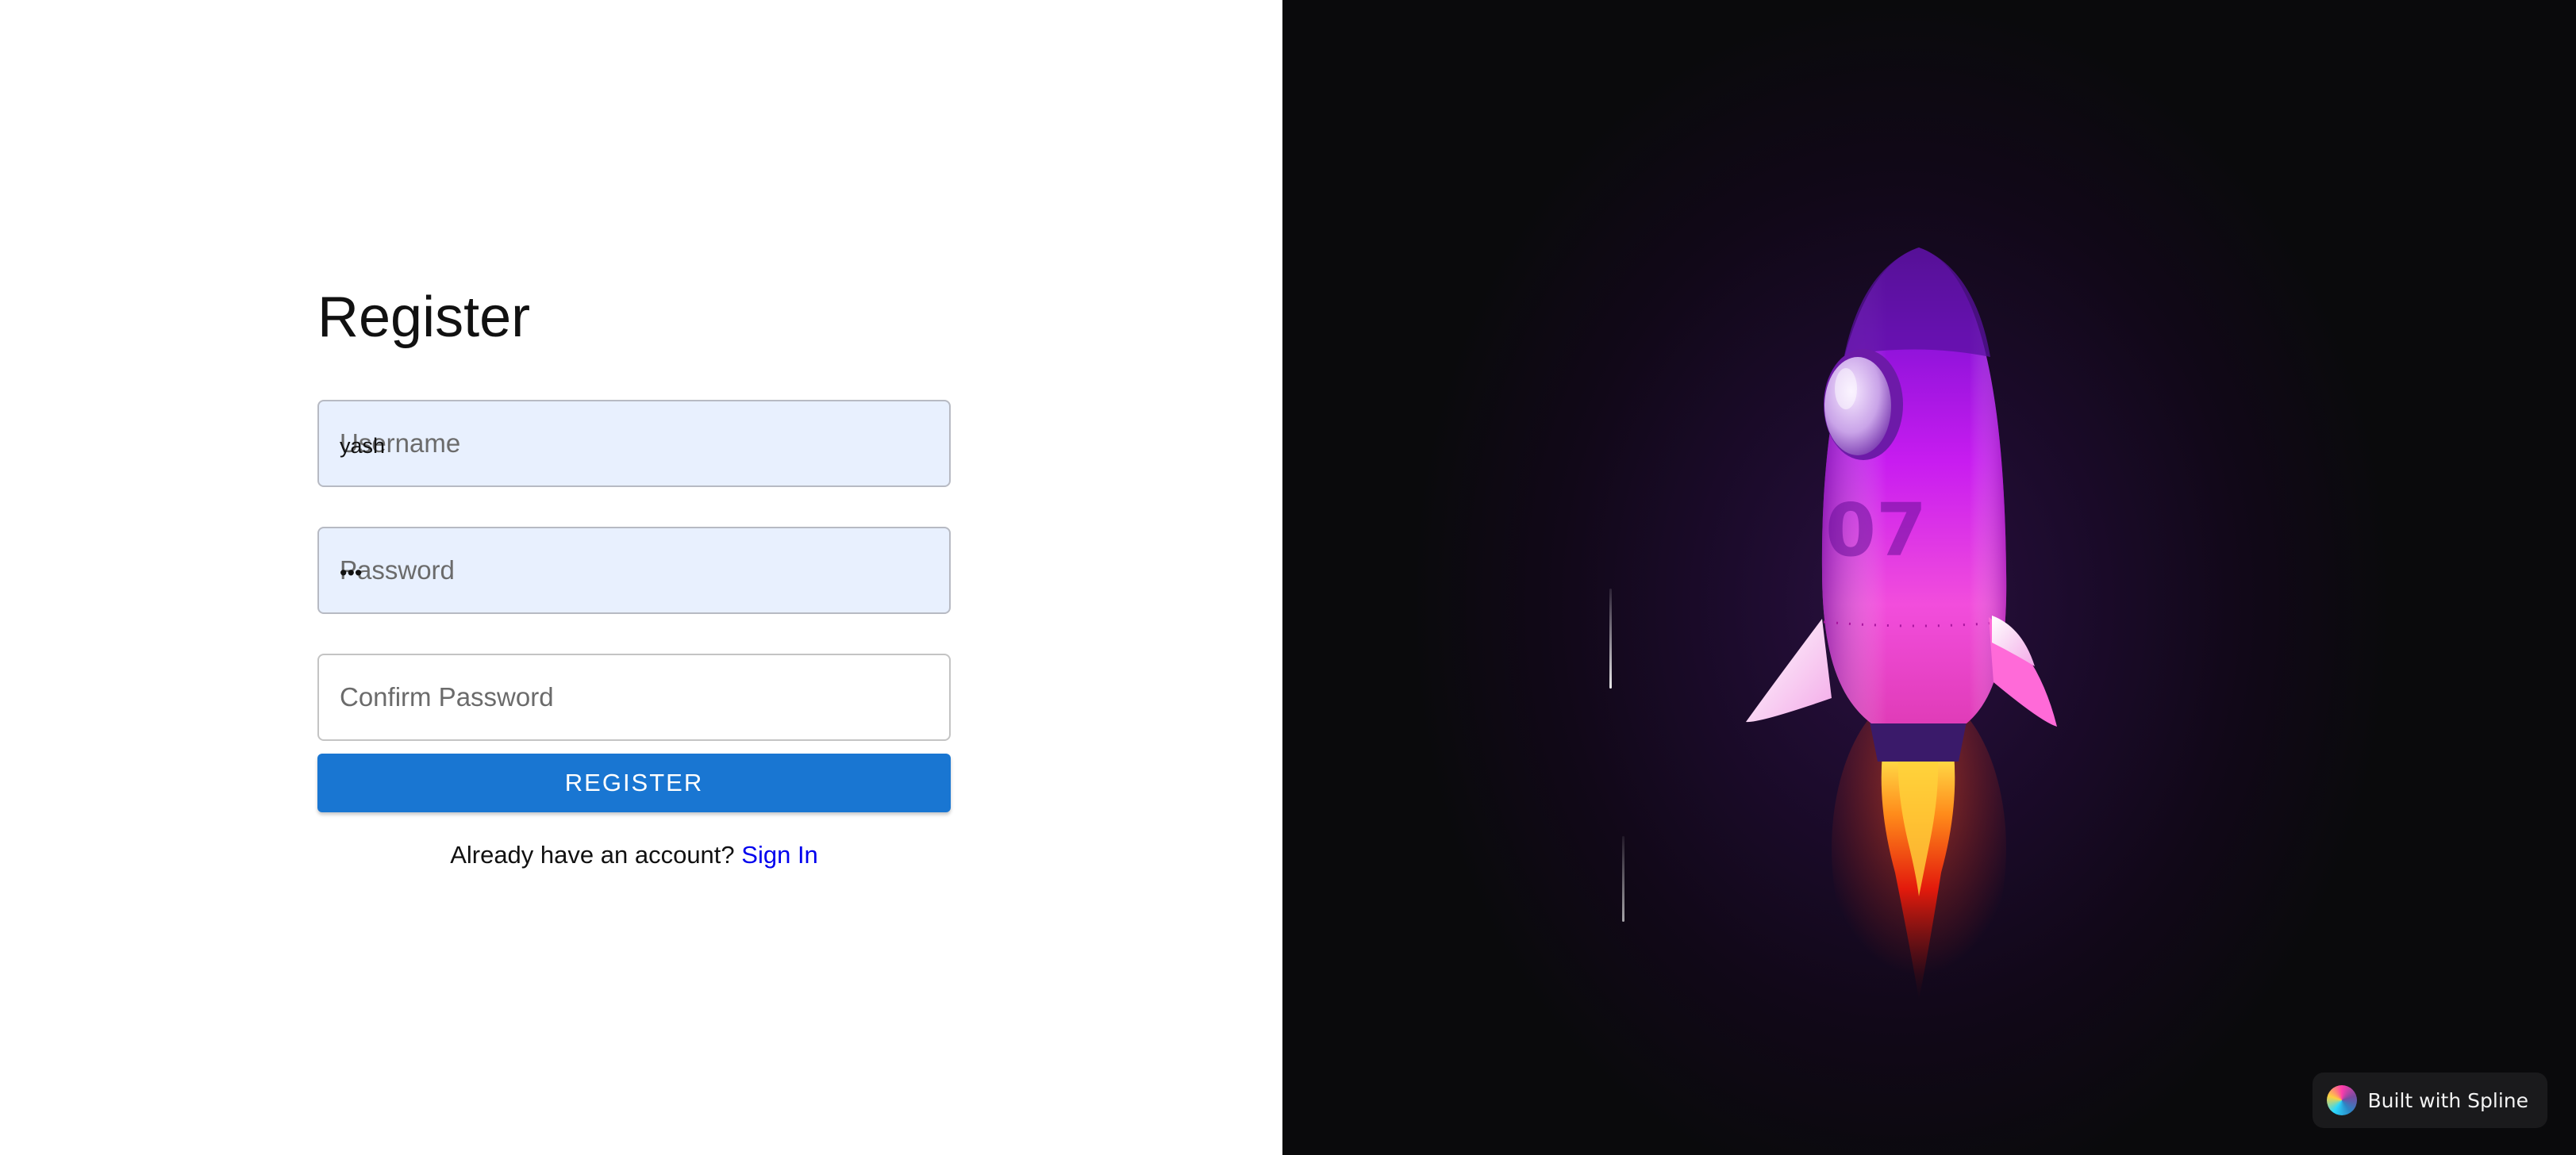 The height and width of the screenshot is (1155, 2576). I want to click on confirm-password-placeholder: Confirm Password, so click(447, 697).